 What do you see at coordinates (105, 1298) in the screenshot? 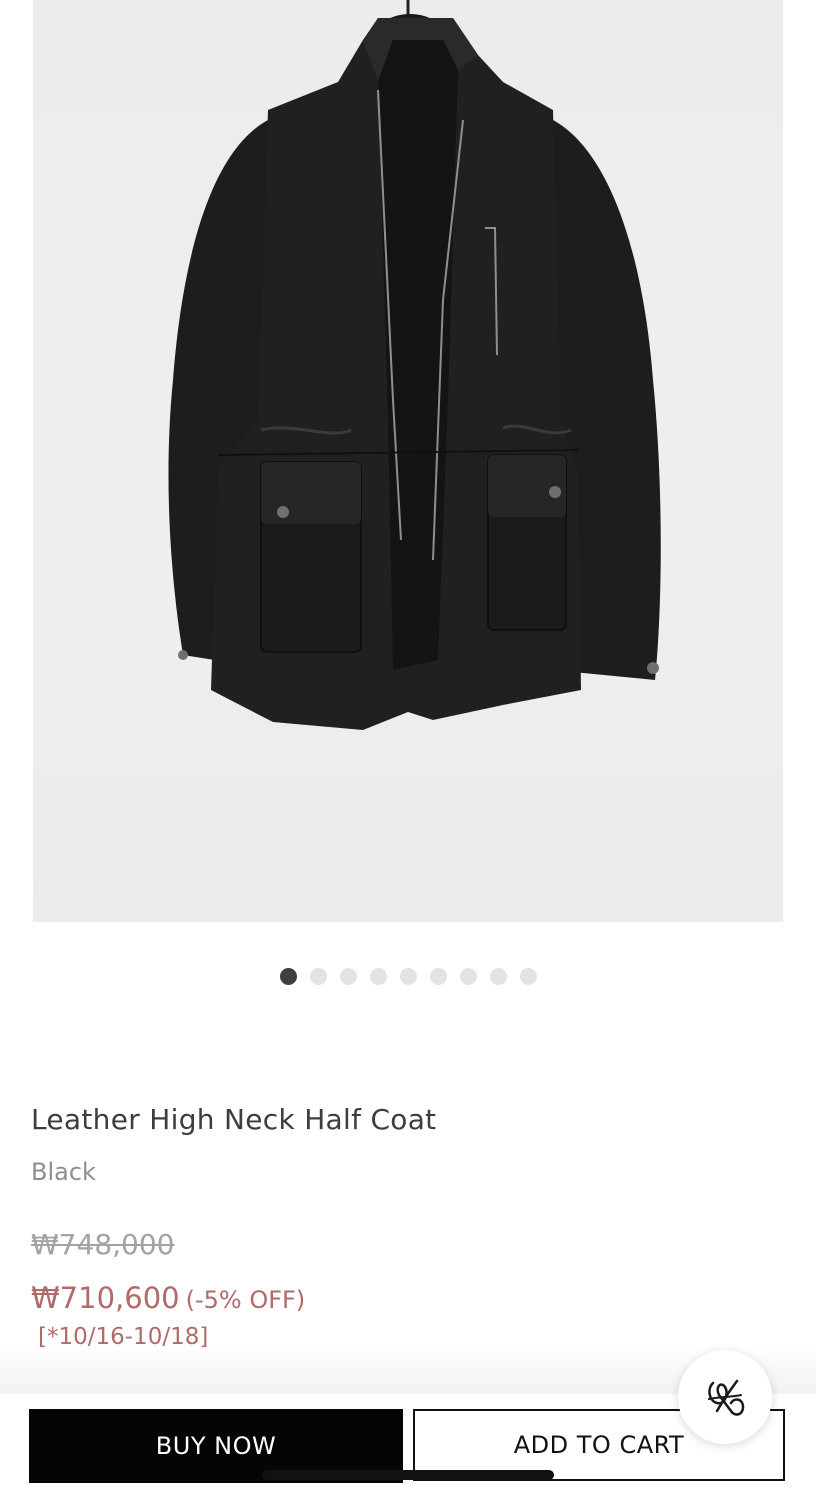
I see `sale-price: ₩710,600` at bounding box center [105, 1298].